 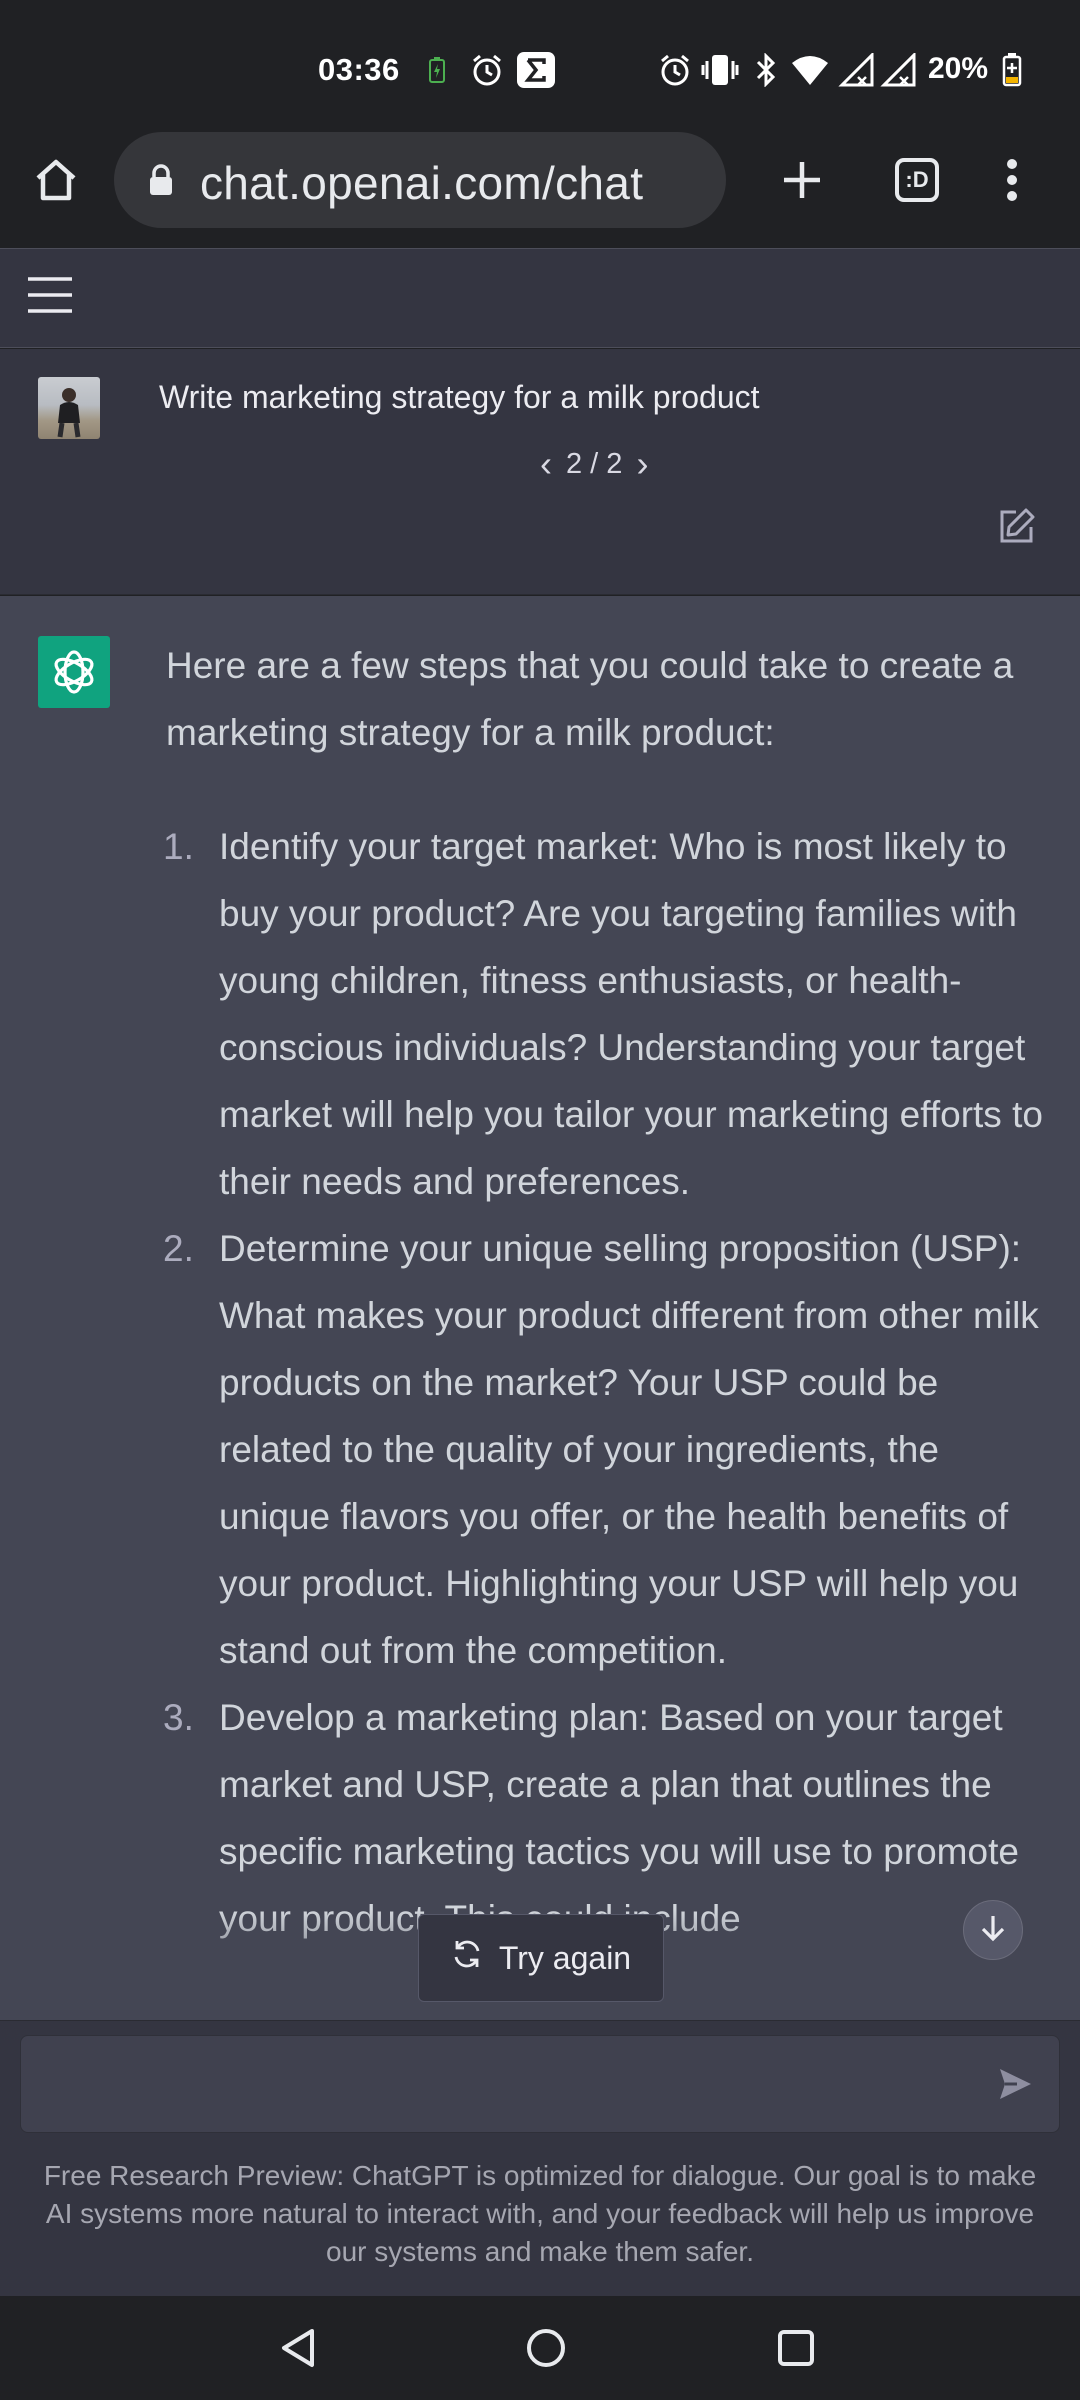 What do you see at coordinates (546, 2348) in the screenshot?
I see `home-nav-icon` at bounding box center [546, 2348].